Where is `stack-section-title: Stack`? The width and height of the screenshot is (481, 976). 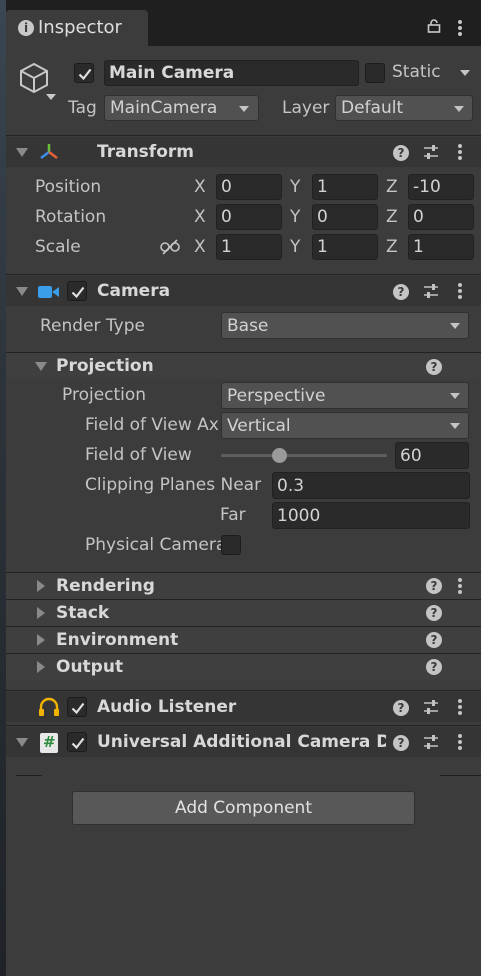
stack-section-title: Stack is located at coordinates (83, 613).